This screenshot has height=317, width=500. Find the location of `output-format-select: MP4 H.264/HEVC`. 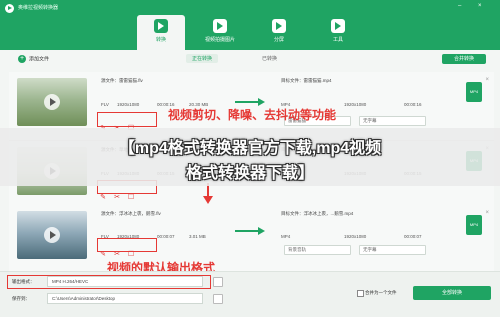

output-format-select: MP4 H.264/HEVC is located at coordinates (125, 281).